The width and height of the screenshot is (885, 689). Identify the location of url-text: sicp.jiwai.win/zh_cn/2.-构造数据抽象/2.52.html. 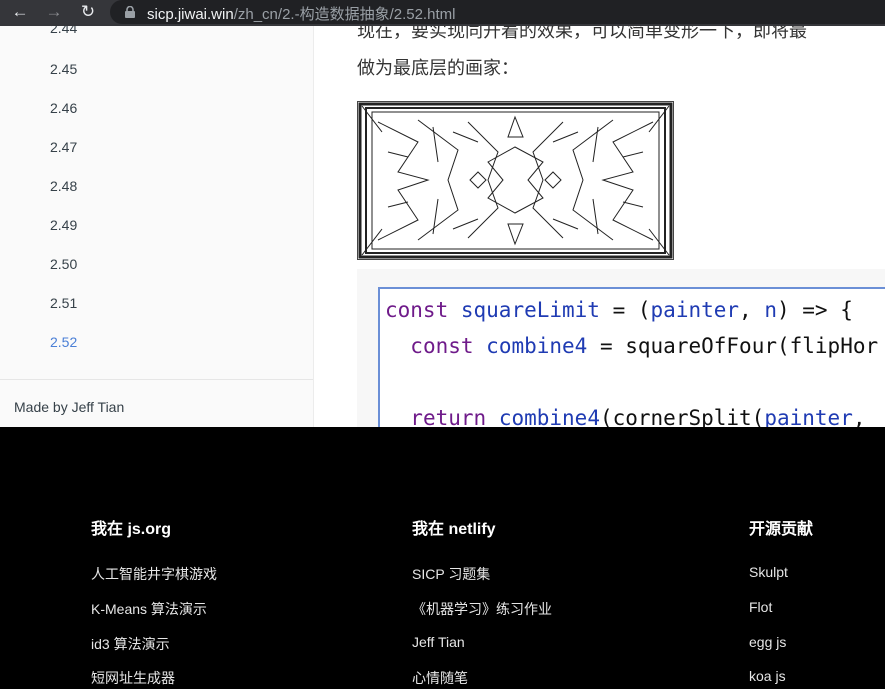
(301, 13).